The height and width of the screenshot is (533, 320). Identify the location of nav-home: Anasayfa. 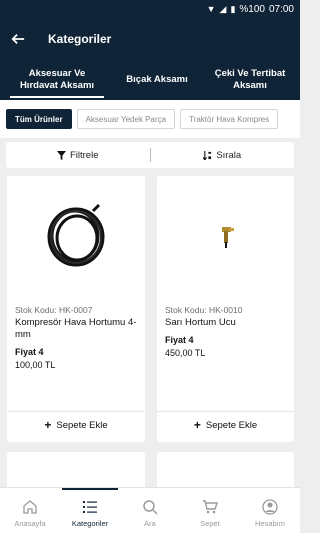
(30, 510).